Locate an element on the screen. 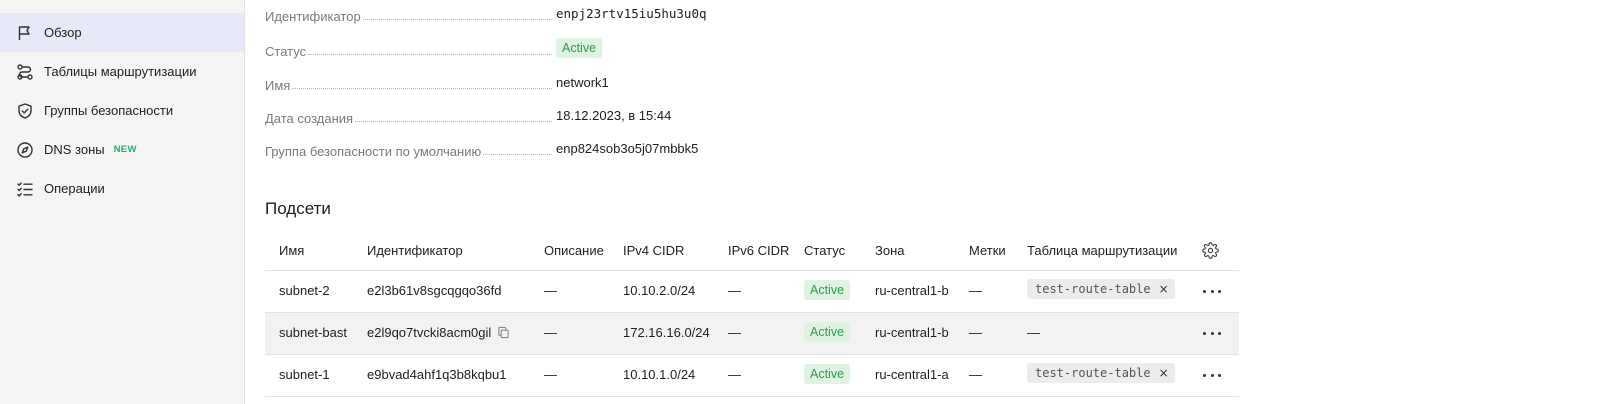 This screenshot has height=404, width=1612. column-header-ipv6: IPv6 CIDR is located at coordinates (758, 250).